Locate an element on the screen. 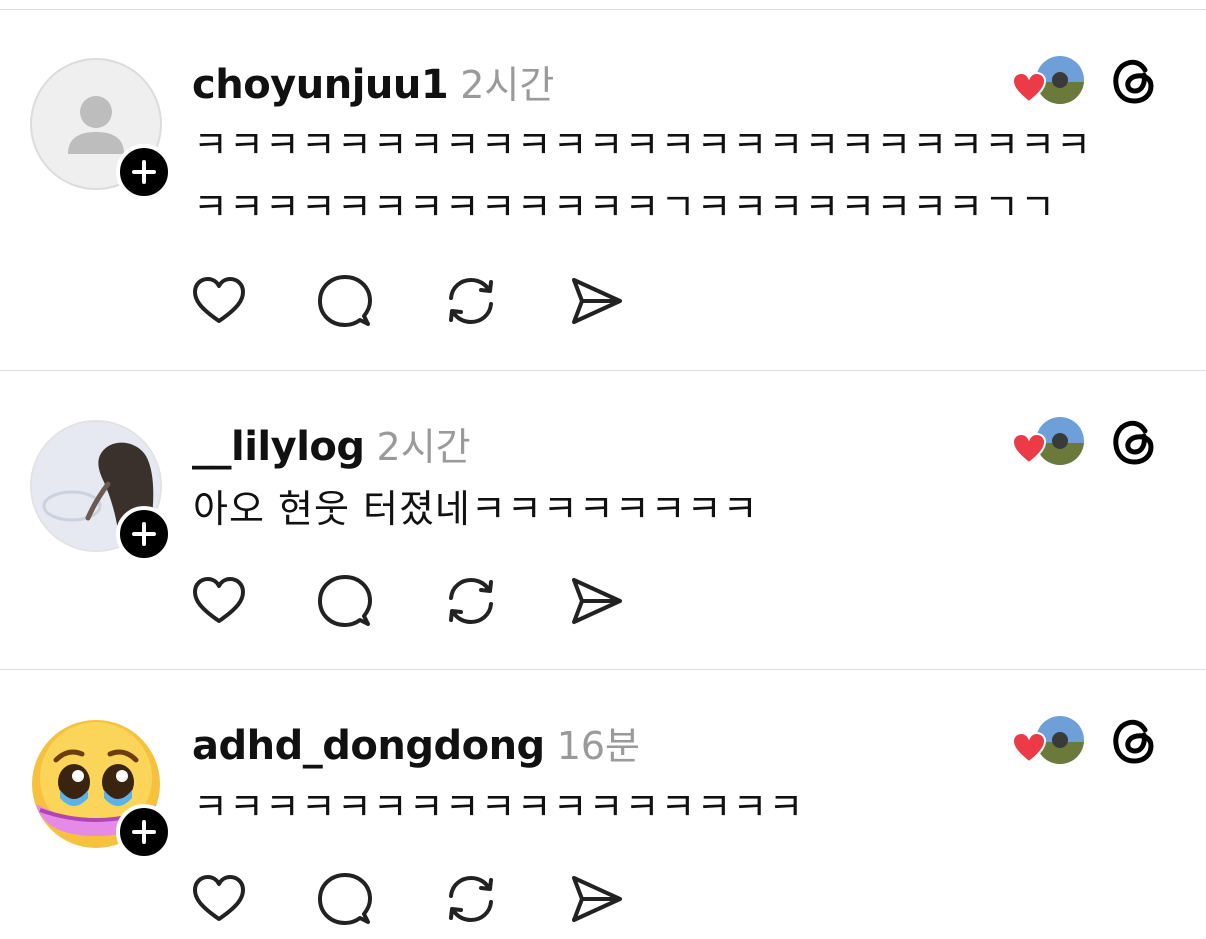  post-header: __lilylog 2시간 is located at coordinates (331, 443).